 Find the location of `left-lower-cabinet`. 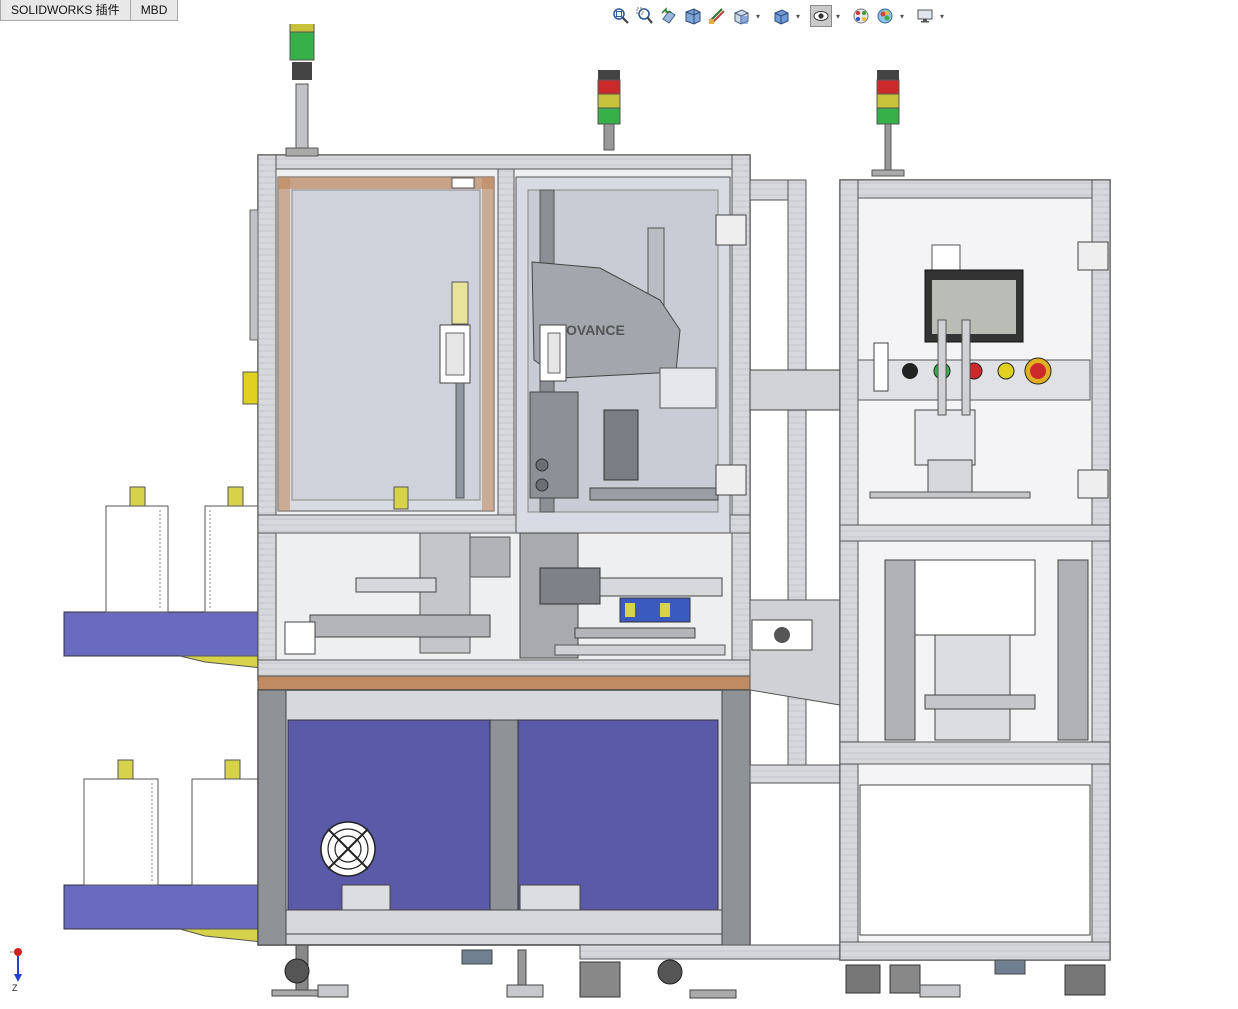

left-lower-cabinet is located at coordinates (504, 810).